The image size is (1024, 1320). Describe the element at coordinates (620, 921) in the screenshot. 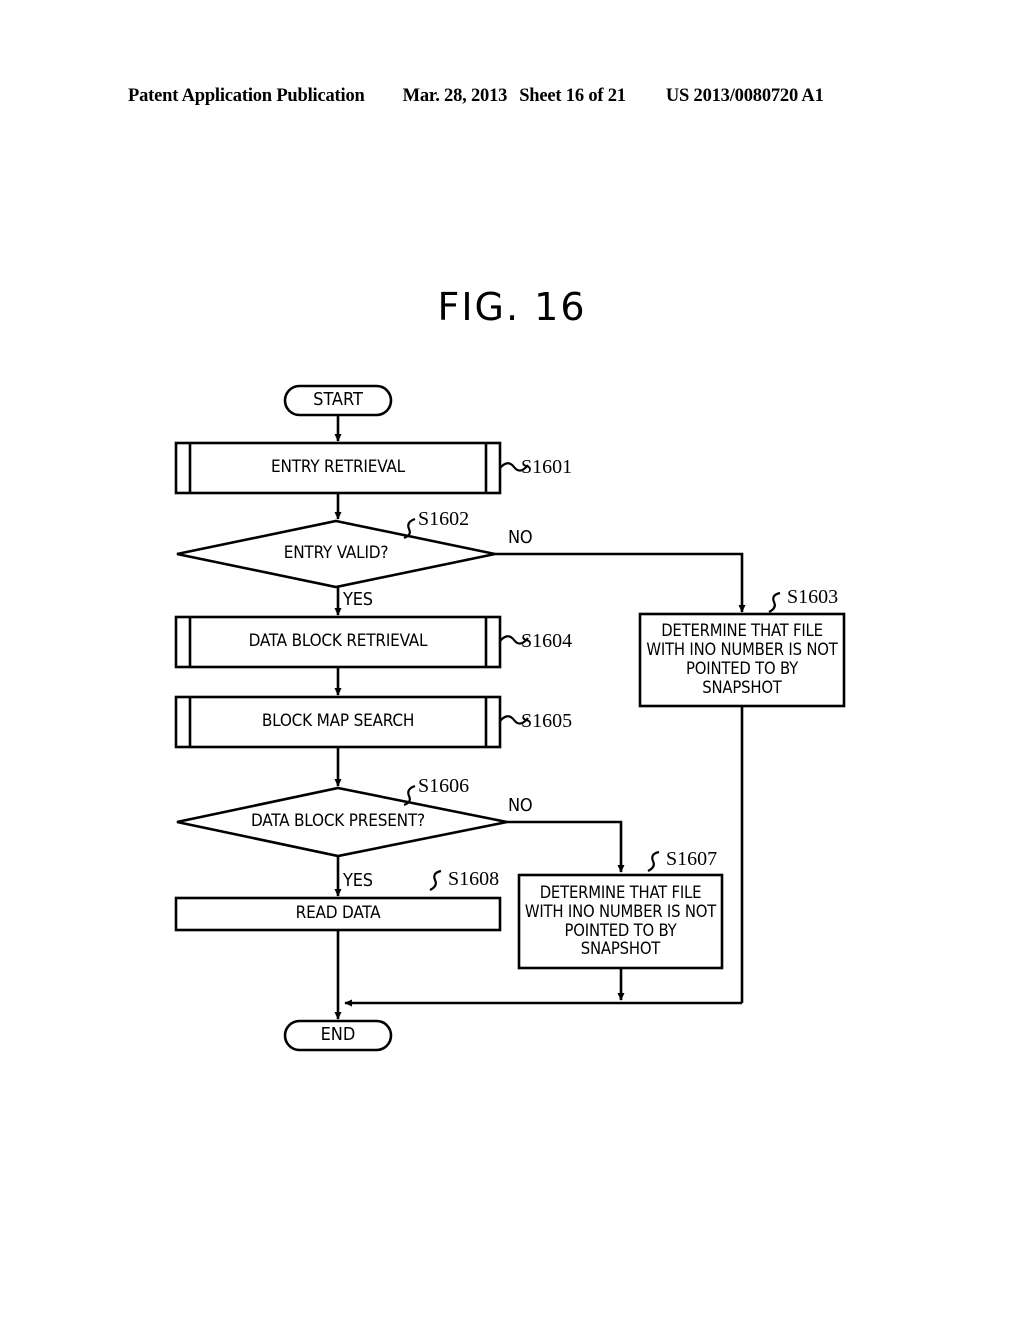

I see `s1607-box-shape` at that location.